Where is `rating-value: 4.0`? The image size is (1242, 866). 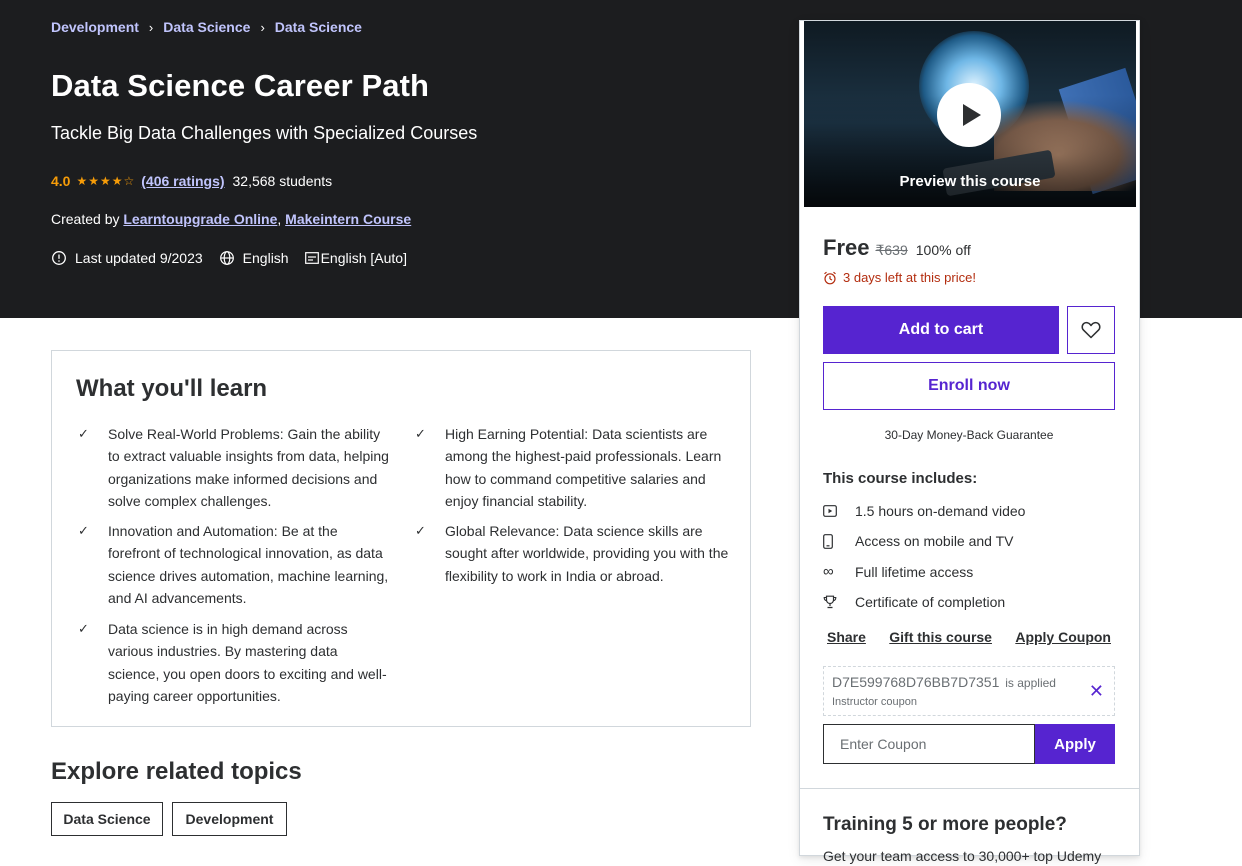 rating-value: 4.0 is located at coordinates (61, 181).